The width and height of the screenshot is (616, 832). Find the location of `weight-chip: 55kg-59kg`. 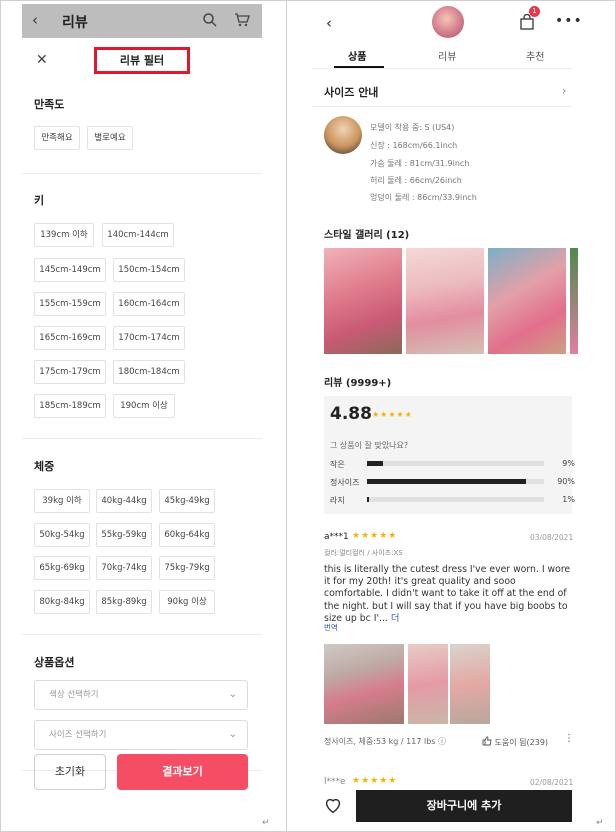

weight-chip: 55kg-59kg is located at coordinates (124, 535).